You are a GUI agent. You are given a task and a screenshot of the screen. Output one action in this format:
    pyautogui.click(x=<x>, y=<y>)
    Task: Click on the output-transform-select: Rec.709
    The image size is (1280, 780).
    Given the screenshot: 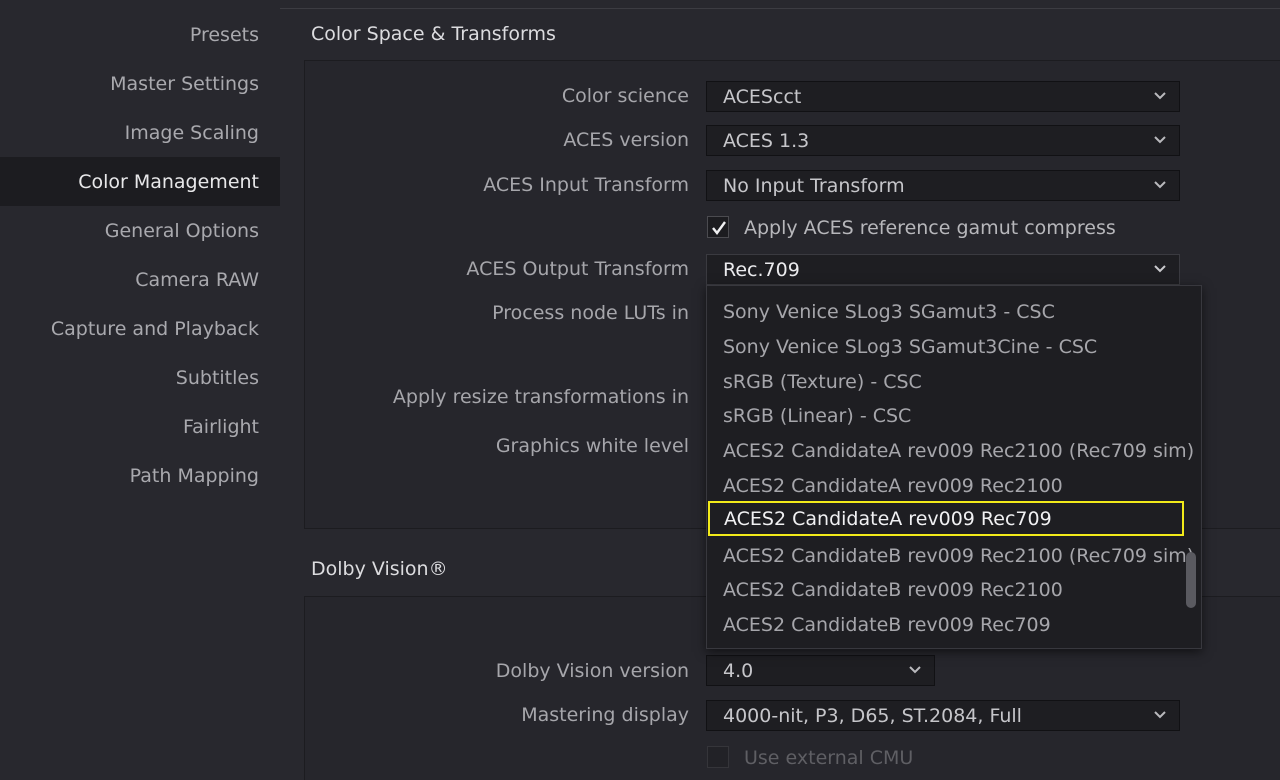 What is the action you would take?
    pyautogui.click(x=943, y=269)
    